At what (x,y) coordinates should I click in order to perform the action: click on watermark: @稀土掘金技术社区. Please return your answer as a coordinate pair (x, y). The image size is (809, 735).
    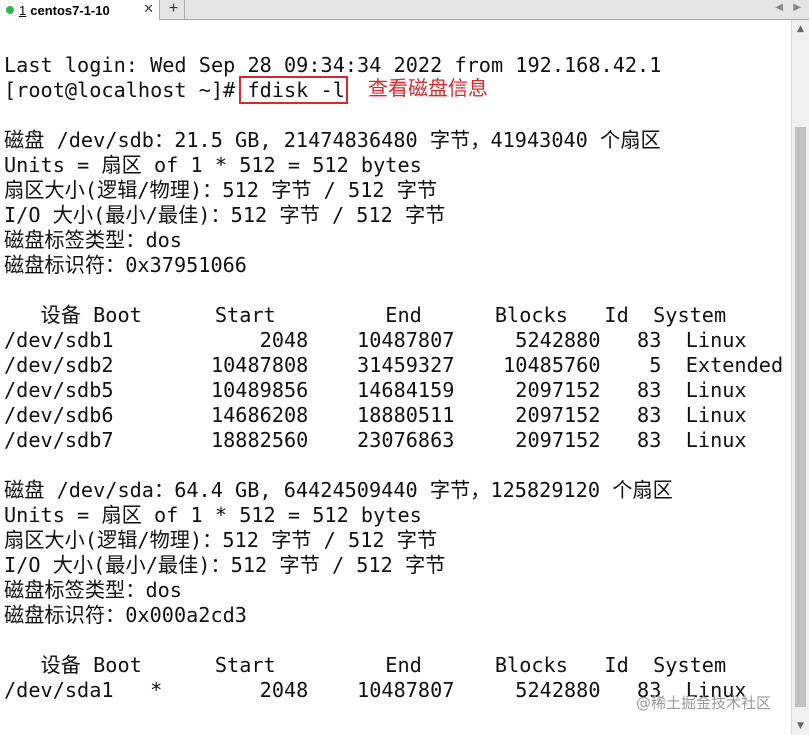
    Looking at the image, I should click on (704, 703).